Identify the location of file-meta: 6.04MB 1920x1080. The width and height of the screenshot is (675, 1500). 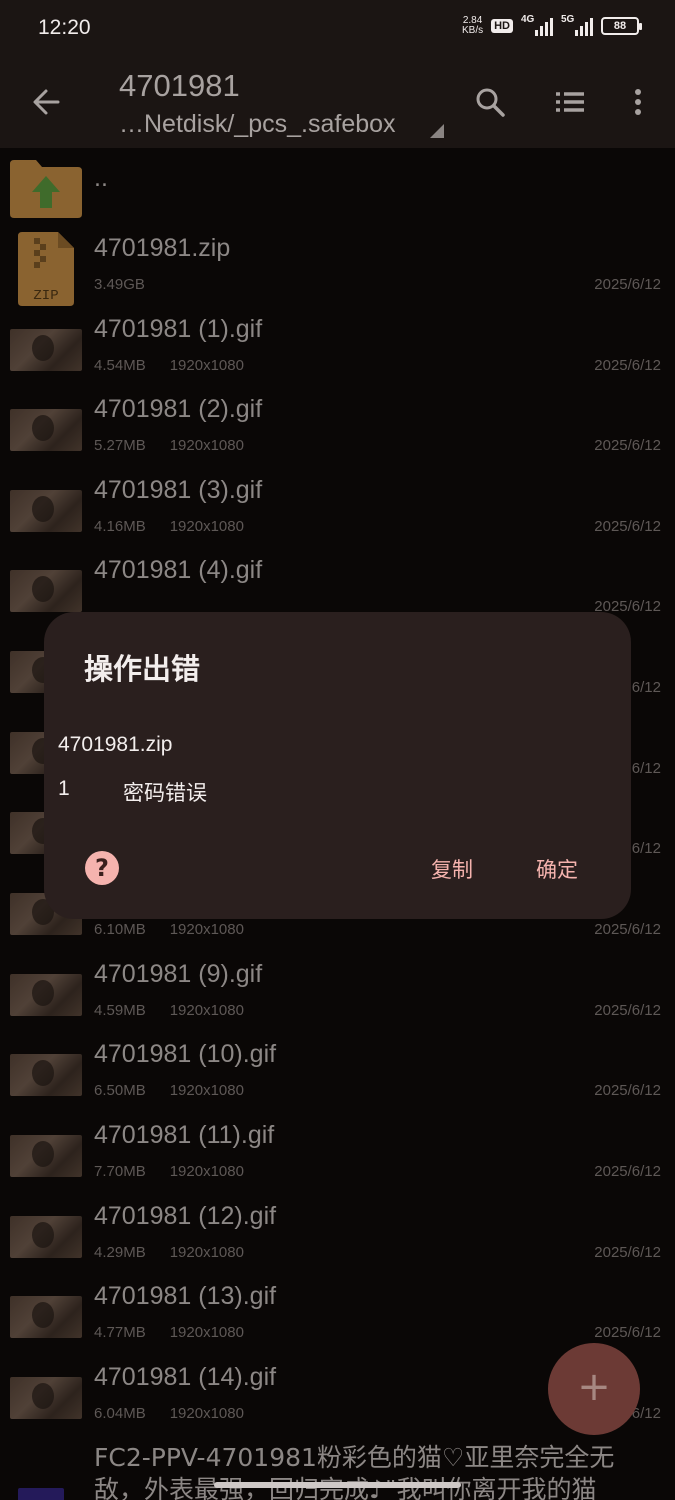
(169, 1413).